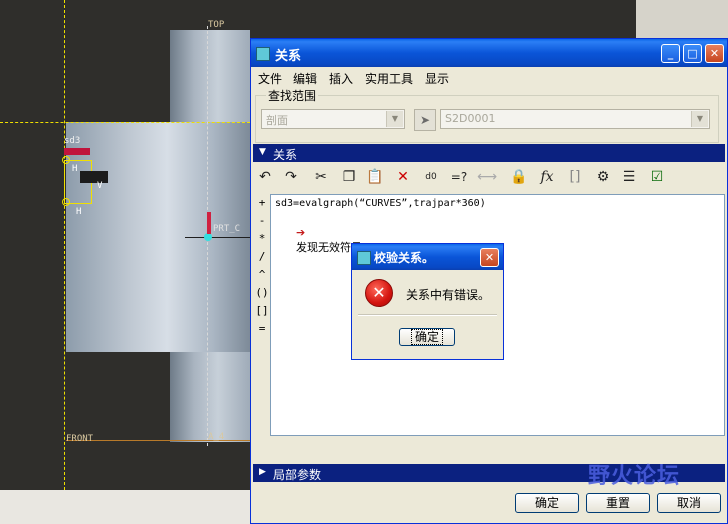 Image resolution: width=728 pixels, height=524 pixels. Describe the element at coordinates (379, 293) in the screenshot. I see `error-icon: ✕` at that location.